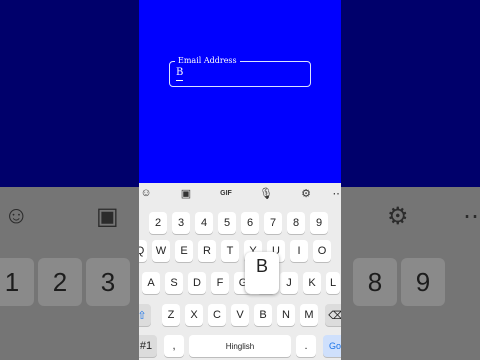 Image resolution: width=480 pixels, height=360 pixels. What do you see at coordinates (306, 346) in the screenshot?
I see `period-key: .` at bounding box center [306, 346].